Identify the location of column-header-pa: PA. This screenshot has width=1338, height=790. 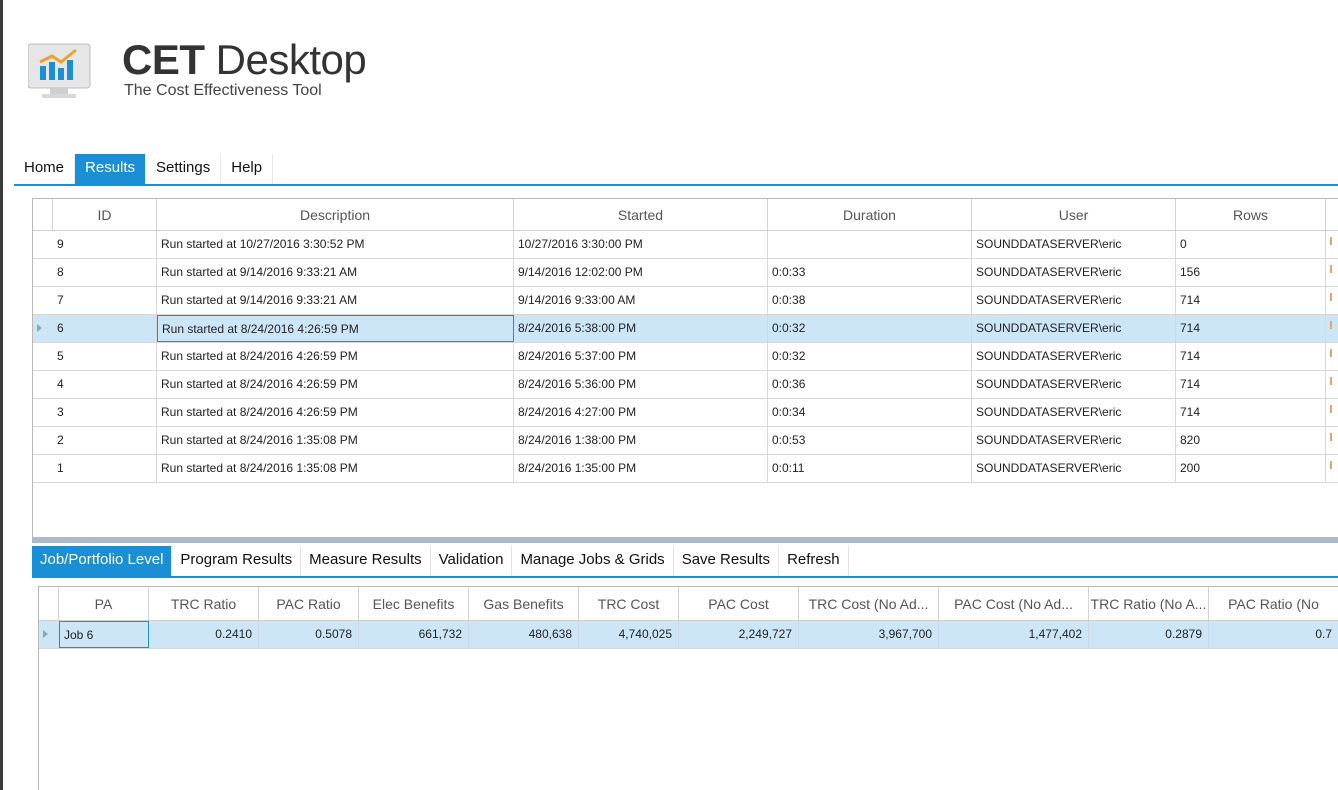
(104, 604).